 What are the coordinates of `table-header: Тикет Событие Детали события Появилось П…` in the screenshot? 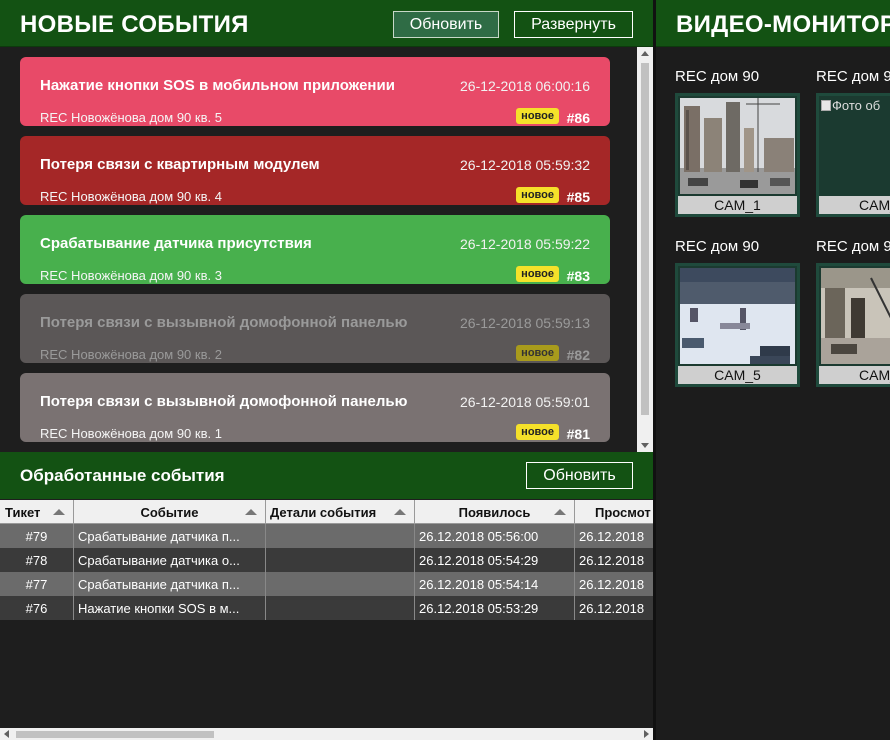 It's located at (326, 512).